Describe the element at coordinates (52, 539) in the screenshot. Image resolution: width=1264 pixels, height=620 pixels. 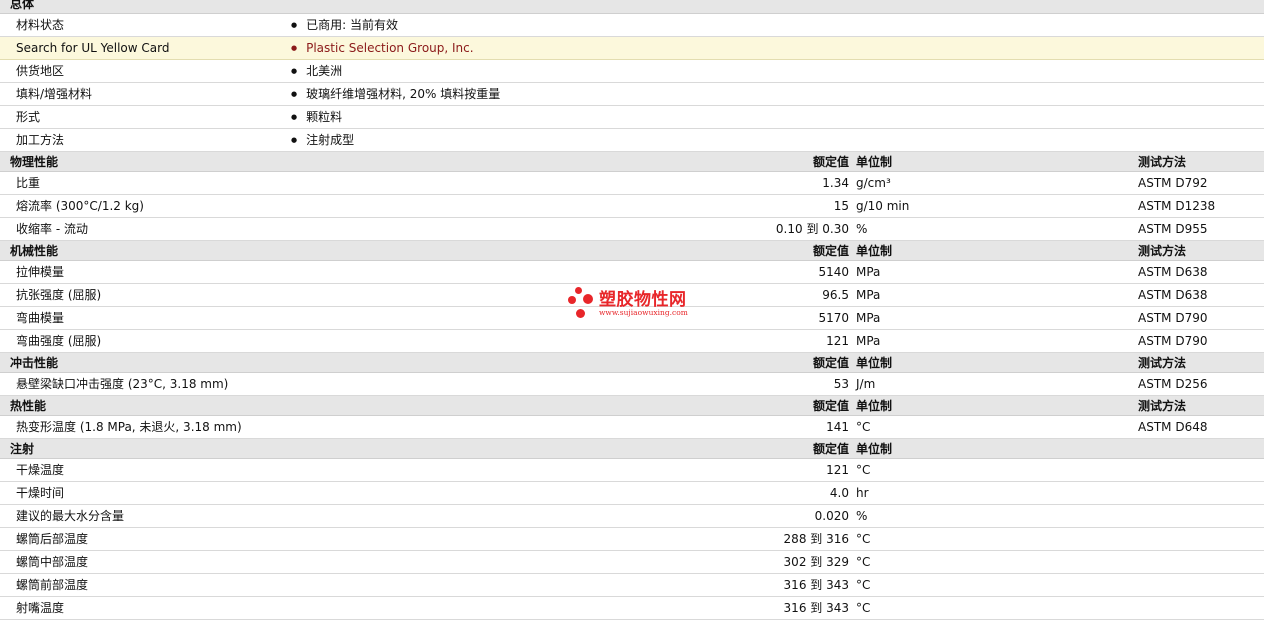
I see `property-label: 螺筒后部温度` at that location.